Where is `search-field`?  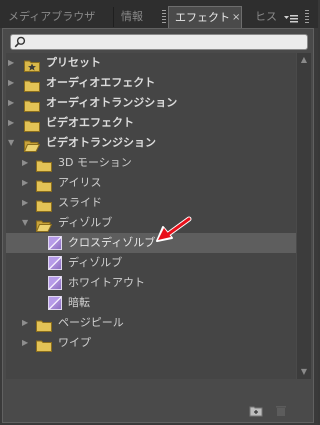
search-field is located at coordinates (159, 42).